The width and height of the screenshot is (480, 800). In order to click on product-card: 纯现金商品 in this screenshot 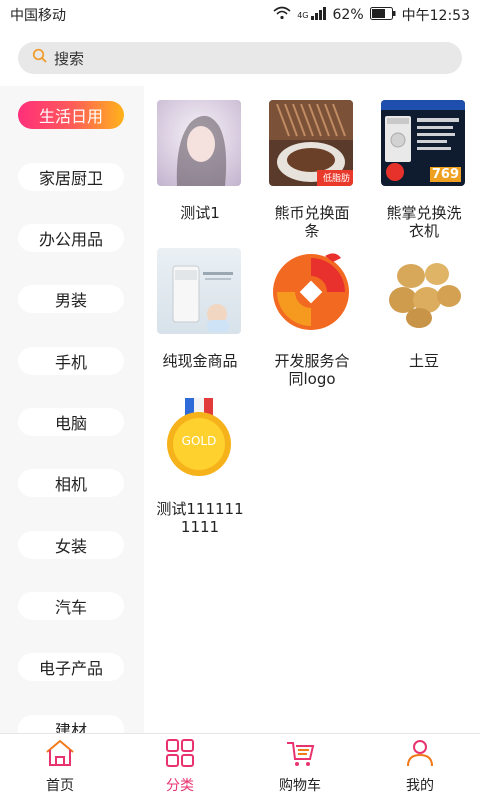, I will do `click(200, 309)`.